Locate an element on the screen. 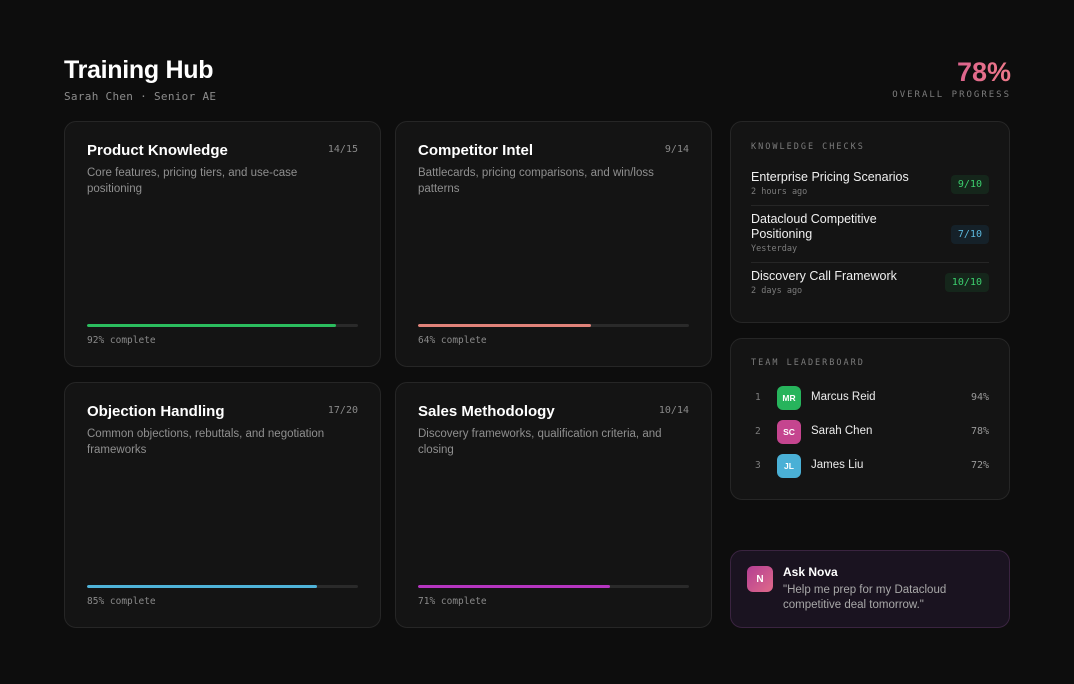 The height and width of the screenshot is (684, 1074). module-count: 14/15 is located at coordinates (342, 149).